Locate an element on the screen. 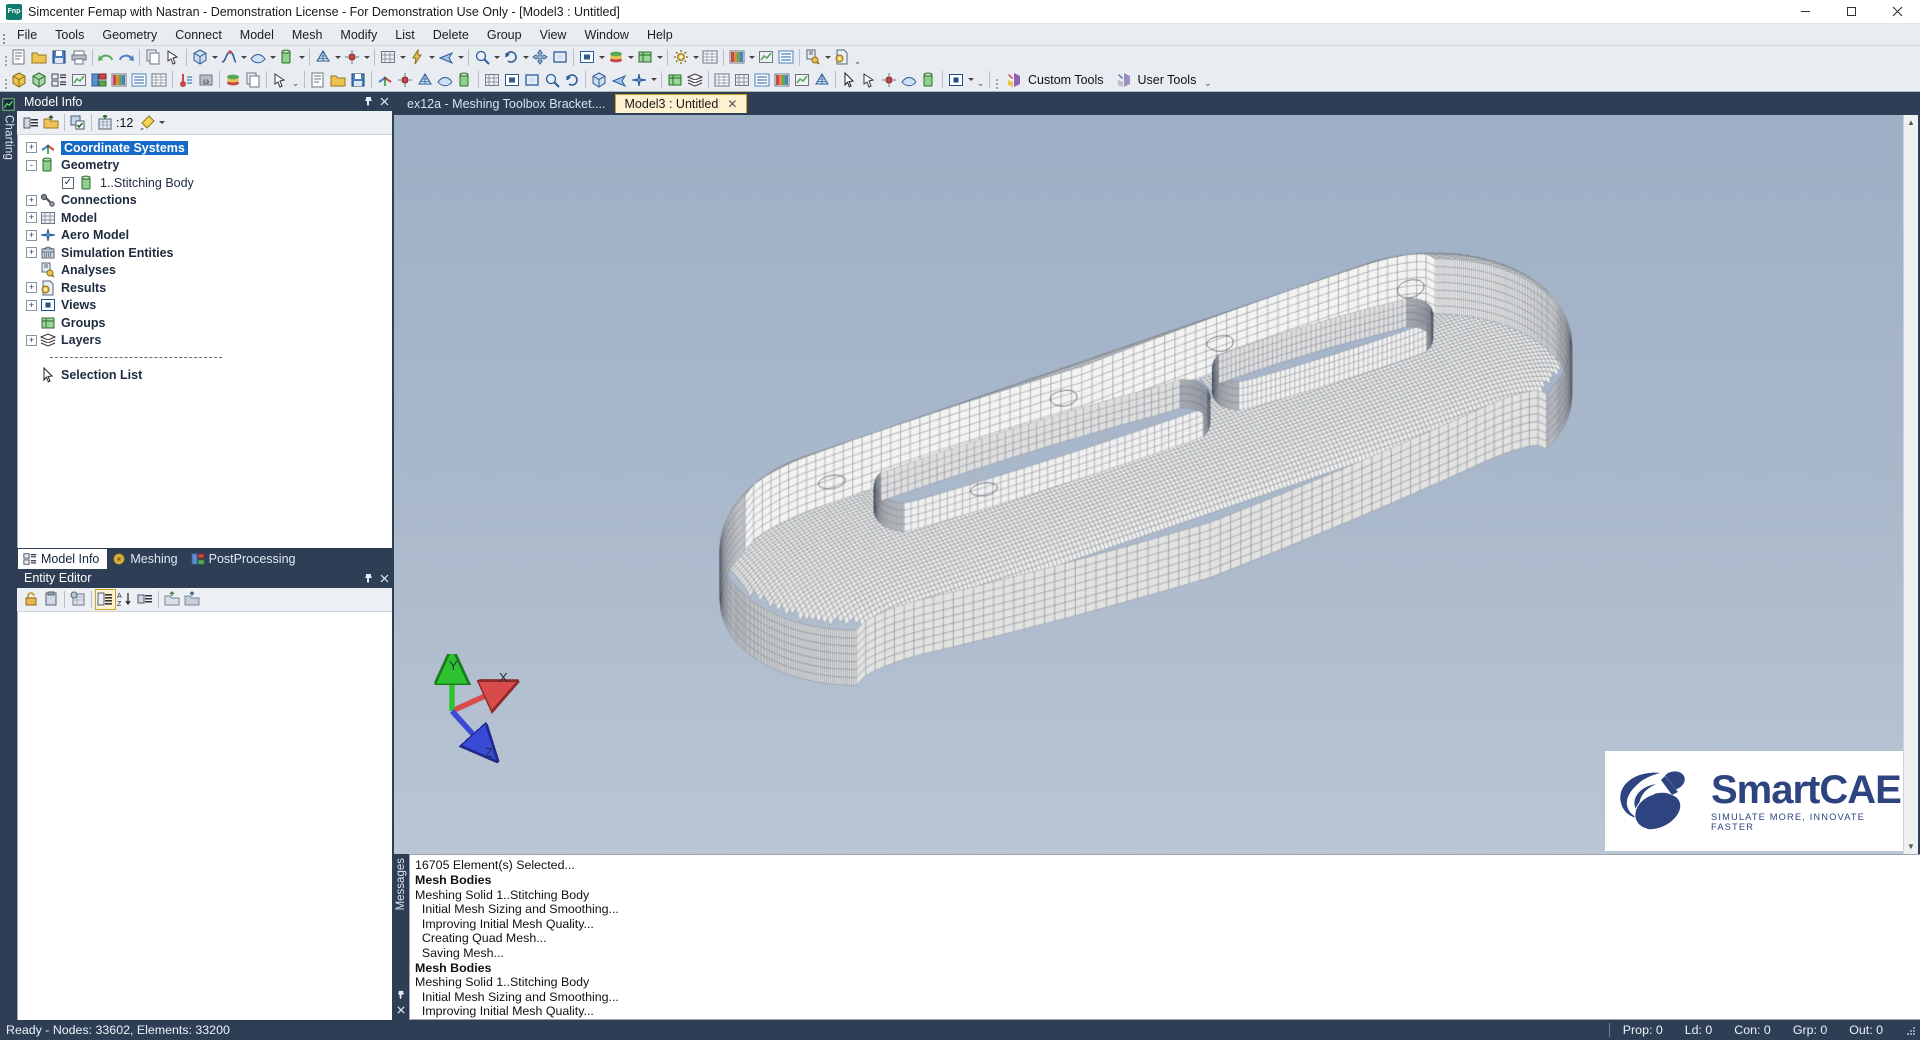  select-button is located at coordinates (173, 57).